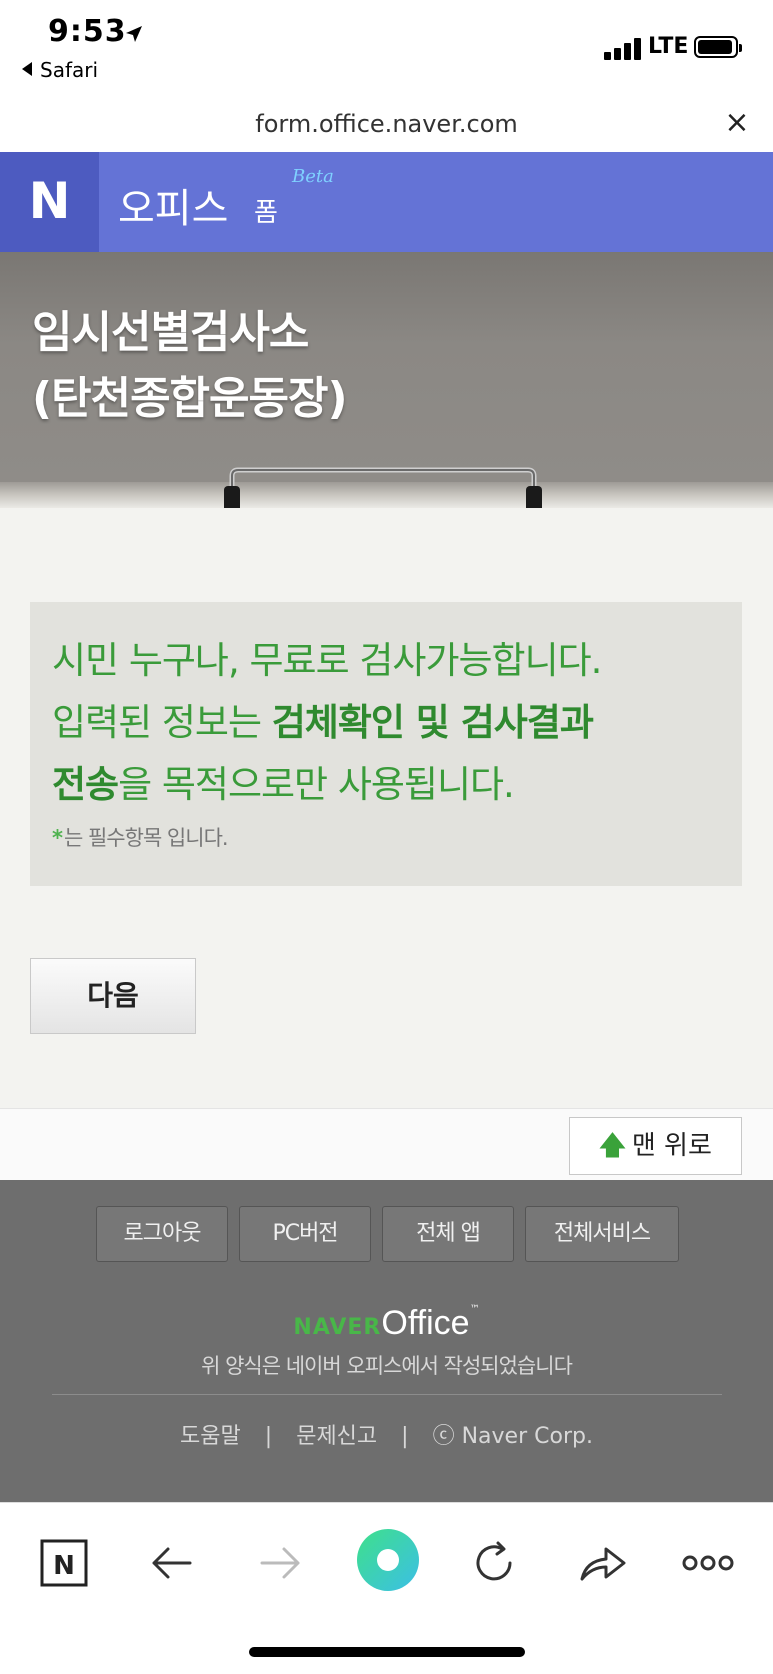 The image size is (773, 1674). Describe the element at coordinates (170, 332) in the screenshot. I see `form-title-line1: 임시선별검사소` at that location.